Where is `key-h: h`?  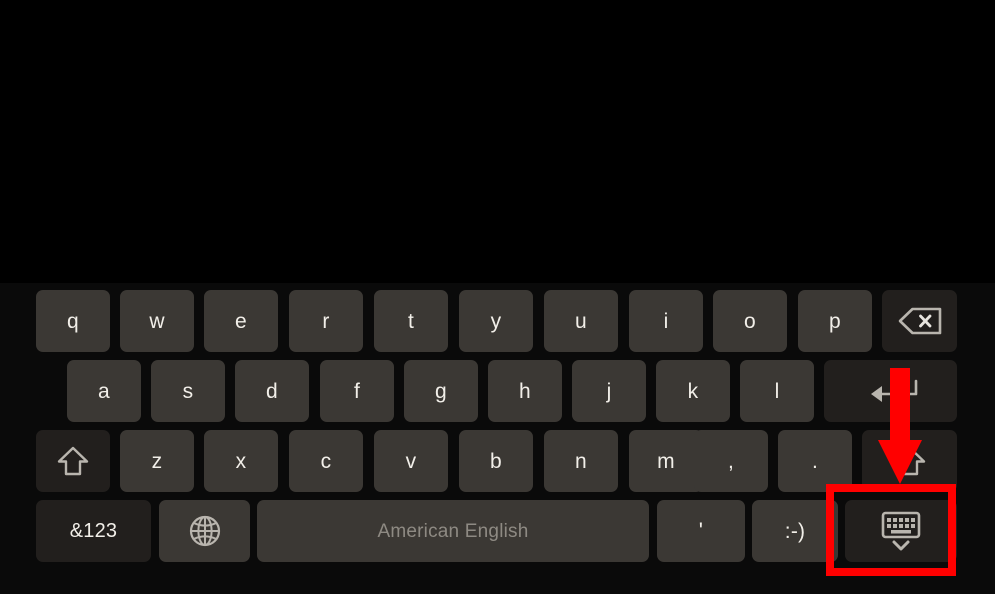
key-h: h is located at coordinates (525, 391).